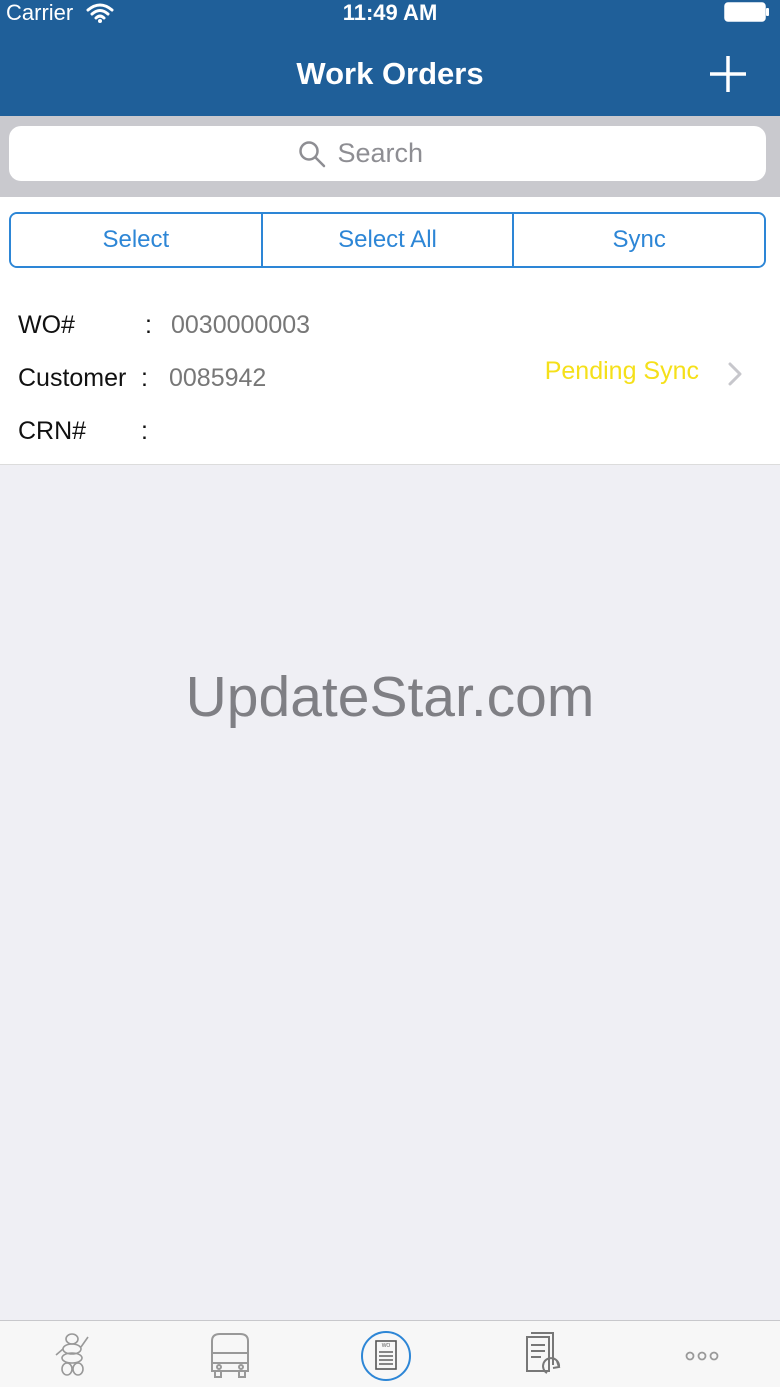 The height and width of the screenshot is (1387, 780). Describe the element at coordinates (46, 325) in the screenshot. I see `wo-number-label: WO#` at that location.